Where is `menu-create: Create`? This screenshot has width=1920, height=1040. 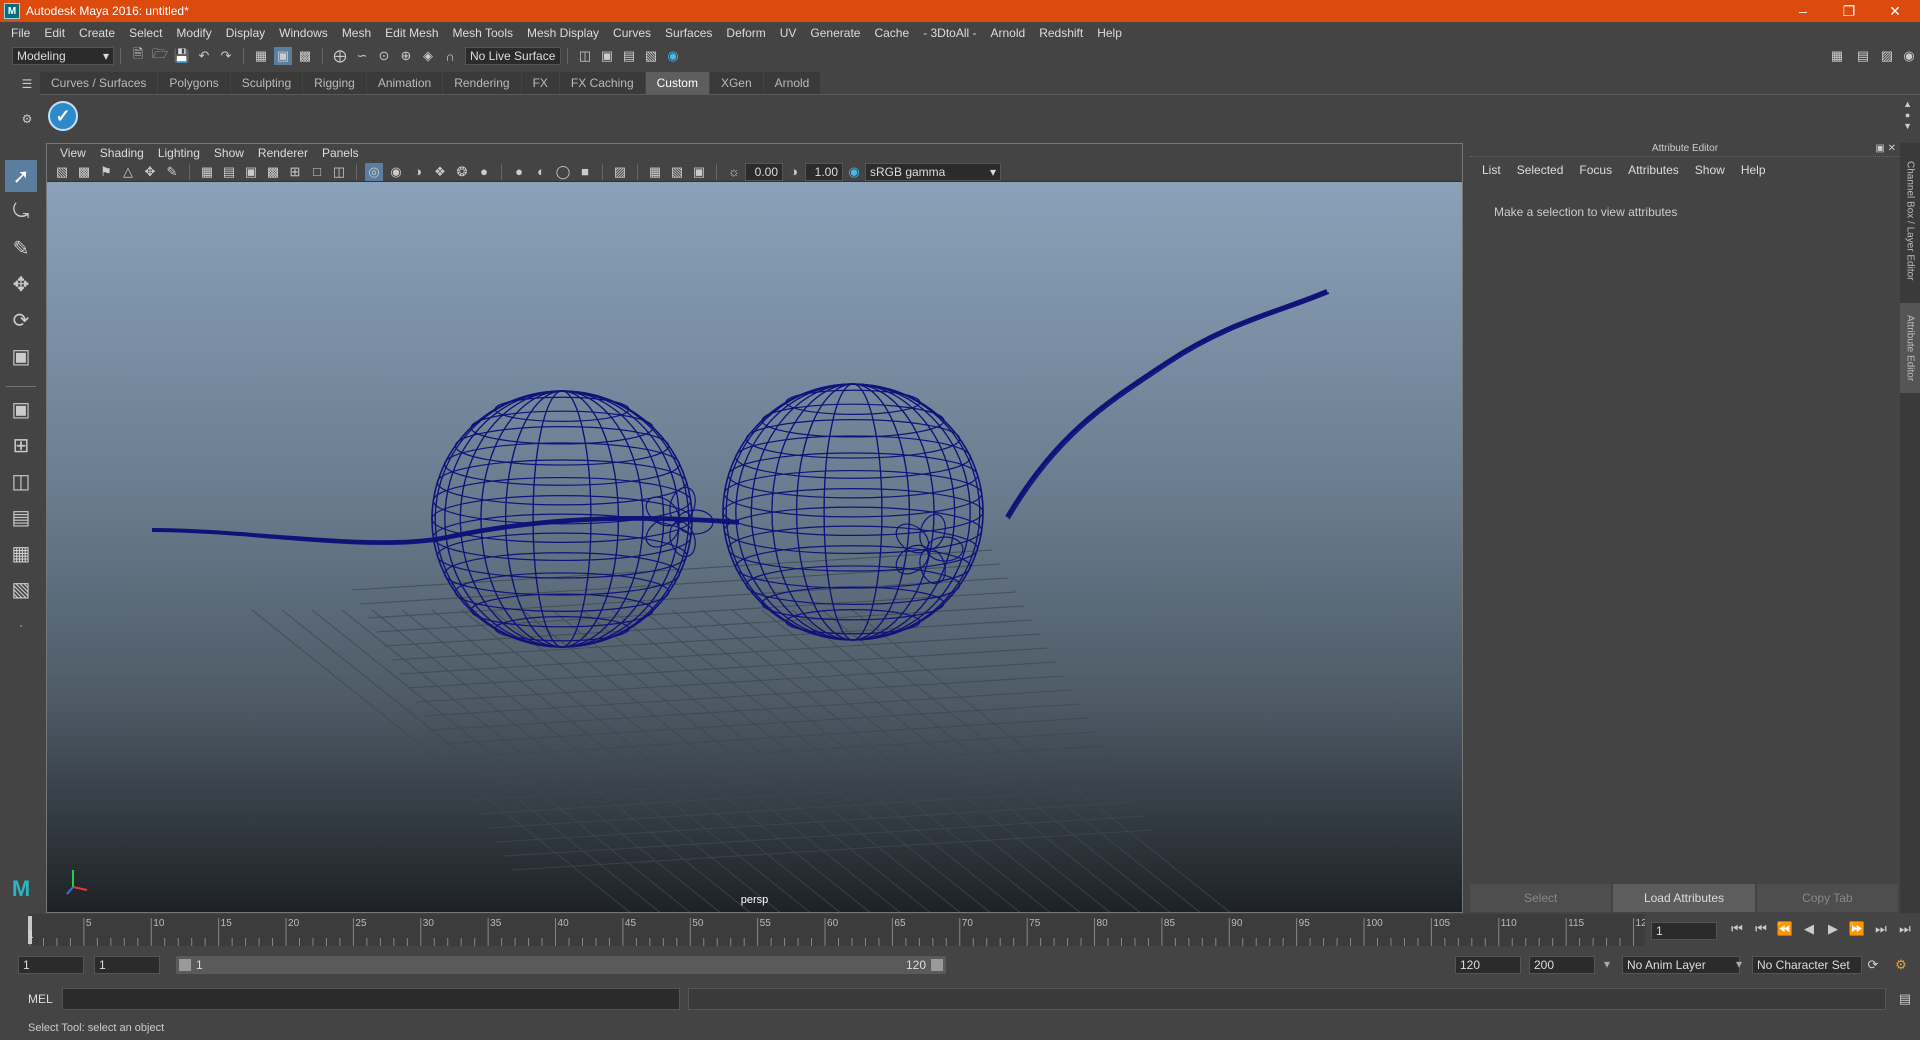 menu-create: Create is located at coordinates (97, 33).